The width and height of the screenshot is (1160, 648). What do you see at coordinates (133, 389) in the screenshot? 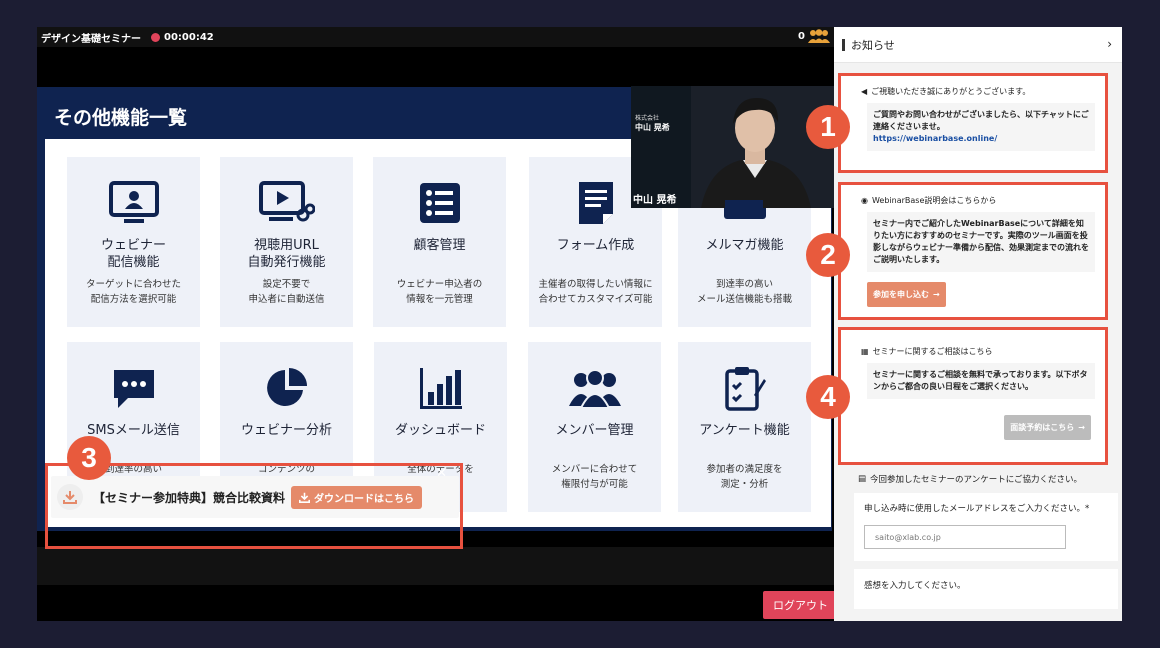
I see `chat-bubble-icon` at bounding box center [133, 389].